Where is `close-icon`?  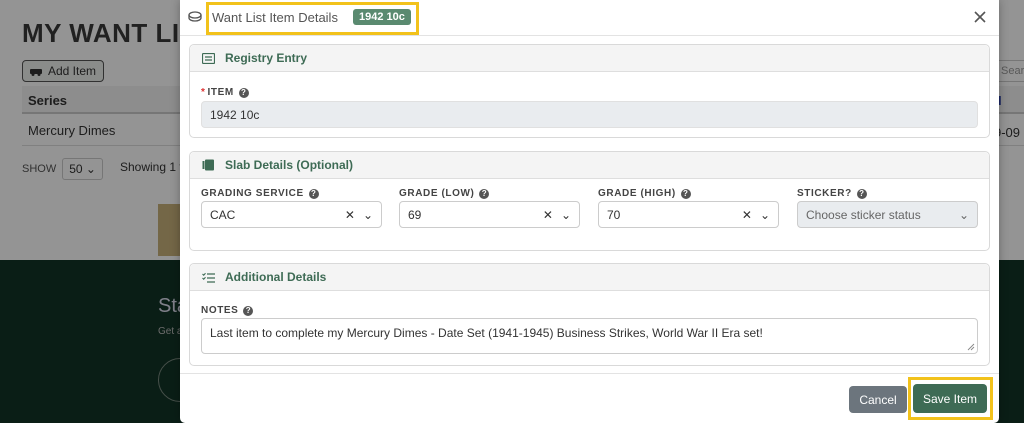
close-icon is located at coordinates (980, 17).